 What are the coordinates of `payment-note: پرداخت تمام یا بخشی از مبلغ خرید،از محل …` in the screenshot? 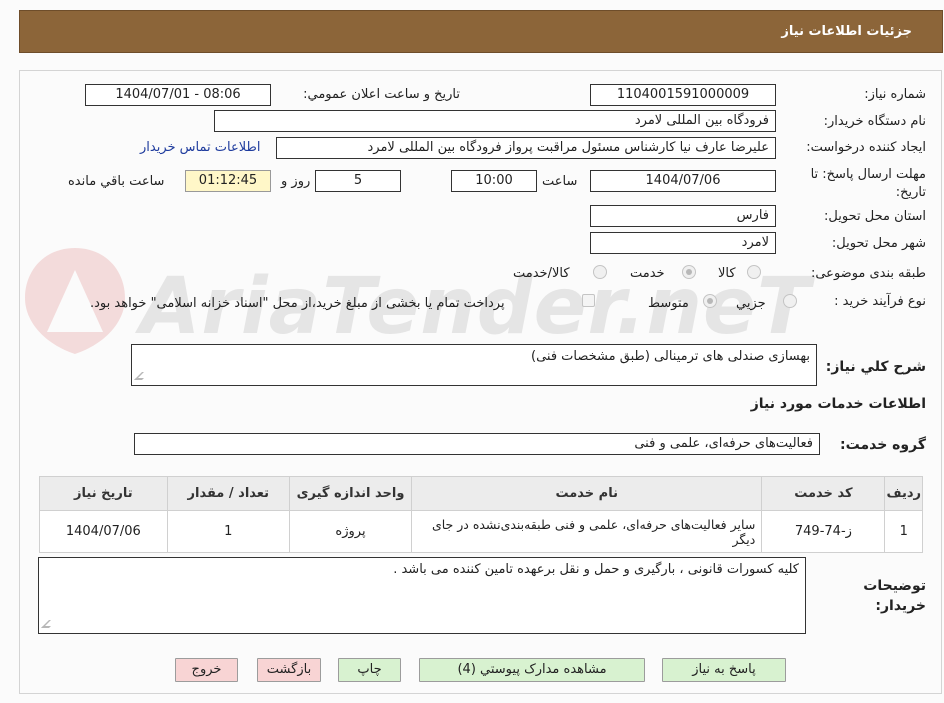 It's located at (297, 303).